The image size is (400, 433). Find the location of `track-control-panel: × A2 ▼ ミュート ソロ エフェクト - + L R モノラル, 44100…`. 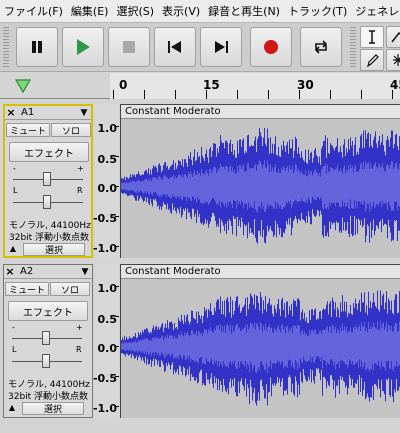

track-control-panel: × A2 ▼ ミュート ソロ エフェクト - + L R モノラル, 44100… is located at coordinates (48, 341).